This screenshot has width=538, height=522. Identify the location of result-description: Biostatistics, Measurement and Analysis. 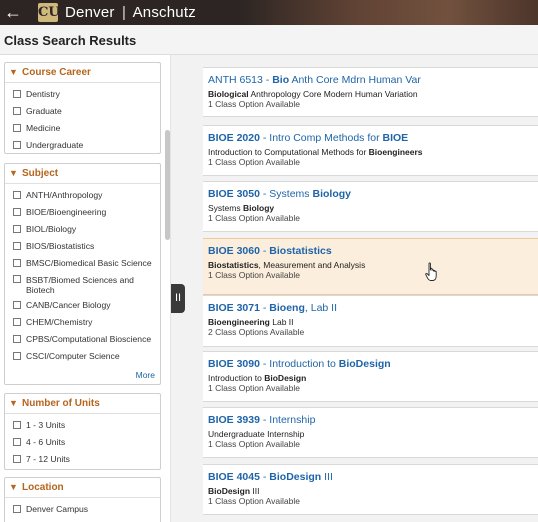
(287, 265).